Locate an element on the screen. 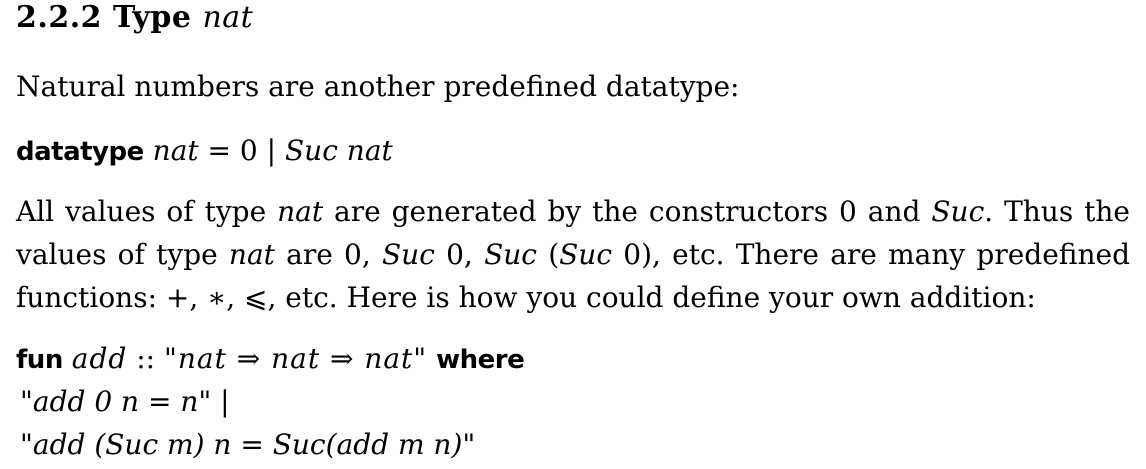  datatype-eq: = is located at coordinates (219, 150).